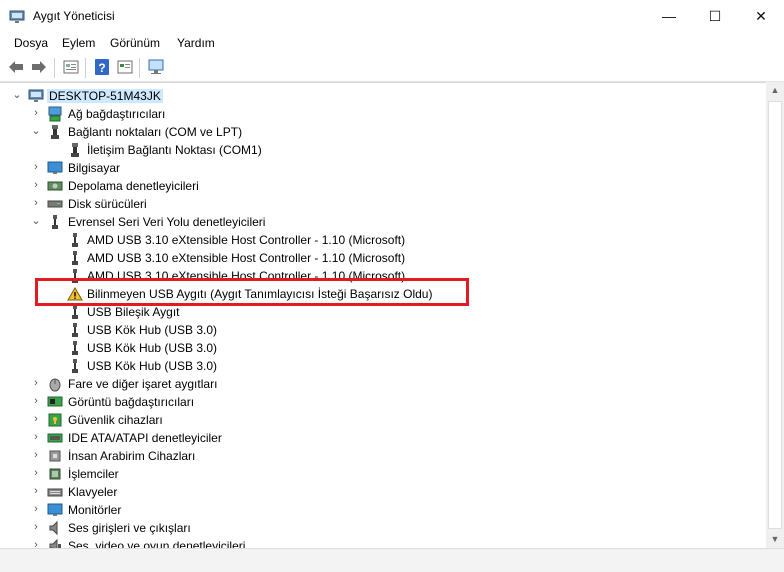 The image size is (784, 572). Describe the element at coordinates (125, 67) in the screenshot. I see `update-driver-icon` at that location.